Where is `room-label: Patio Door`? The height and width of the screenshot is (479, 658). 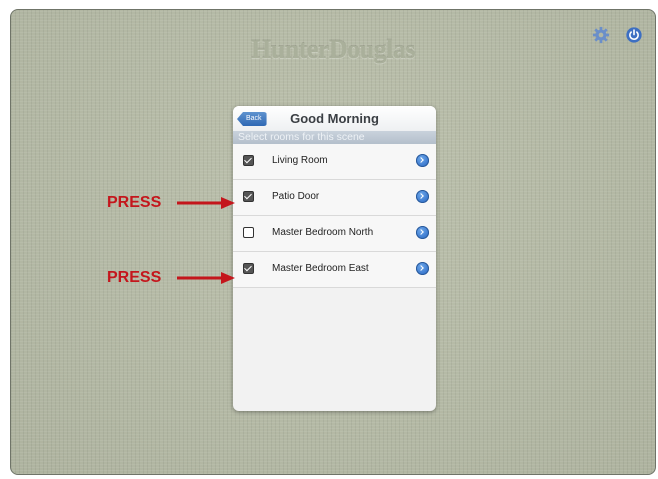
room-label: Patio Door is located at coordinates (296, 196).